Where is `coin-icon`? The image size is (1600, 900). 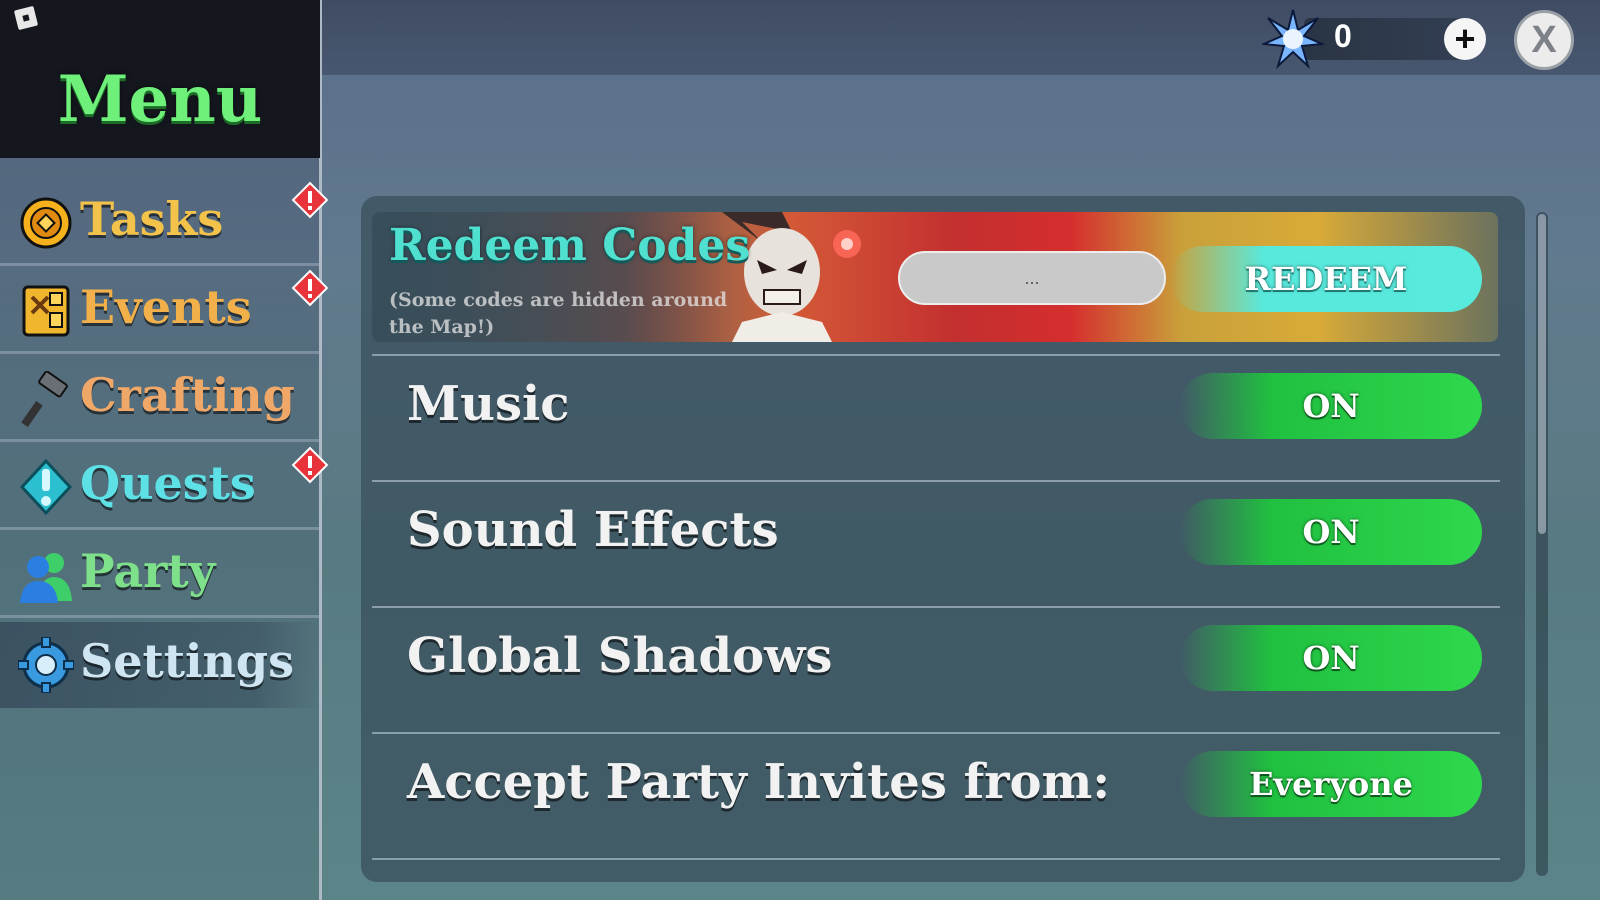 coin-icon is located at coordinates (46, 223).